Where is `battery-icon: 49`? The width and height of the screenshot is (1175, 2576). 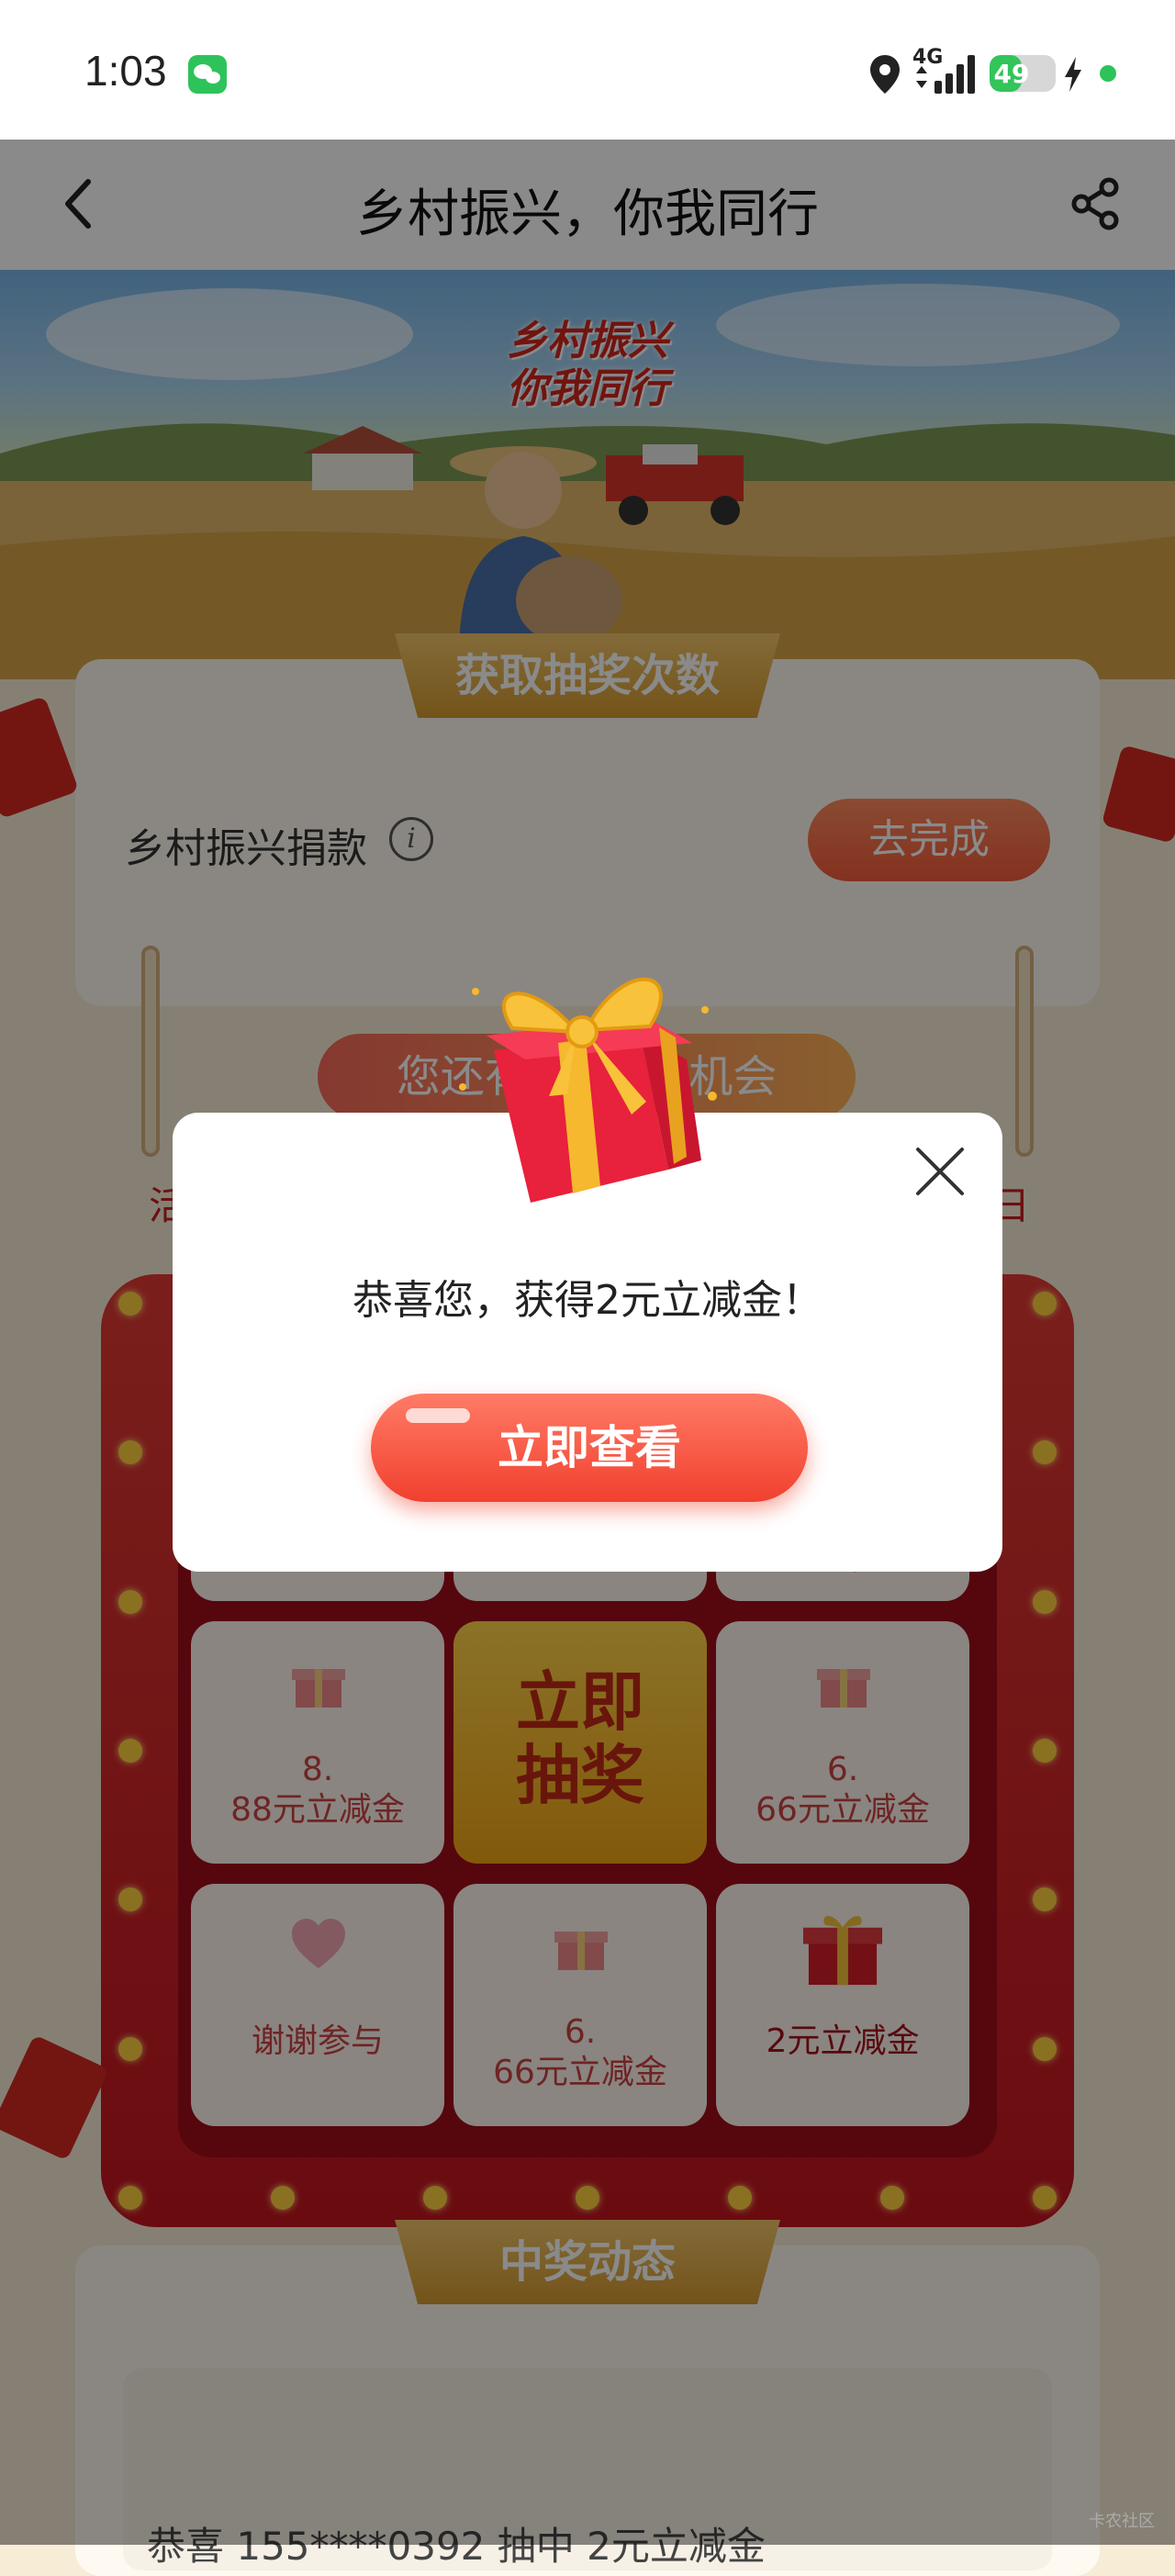 battery-icon: 49 is located at coordinates (1023, 73).